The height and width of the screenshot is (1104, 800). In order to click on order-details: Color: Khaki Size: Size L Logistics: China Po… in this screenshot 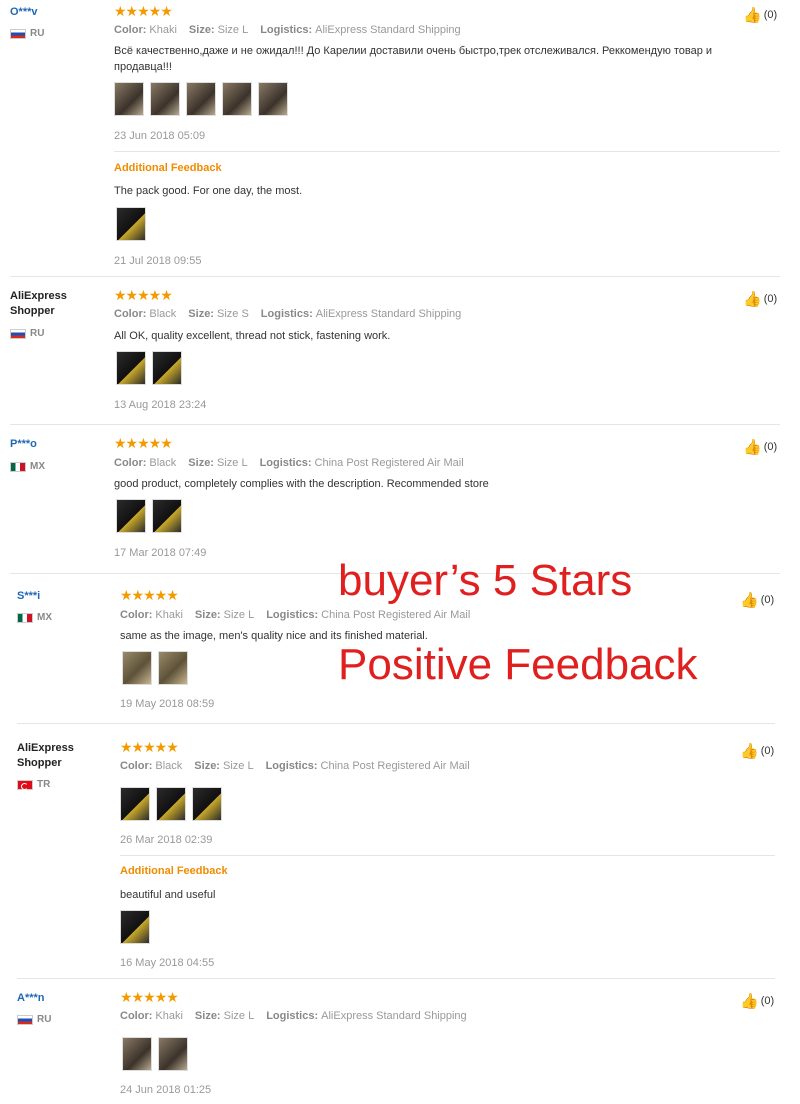, I will do `click(295, 615)`.